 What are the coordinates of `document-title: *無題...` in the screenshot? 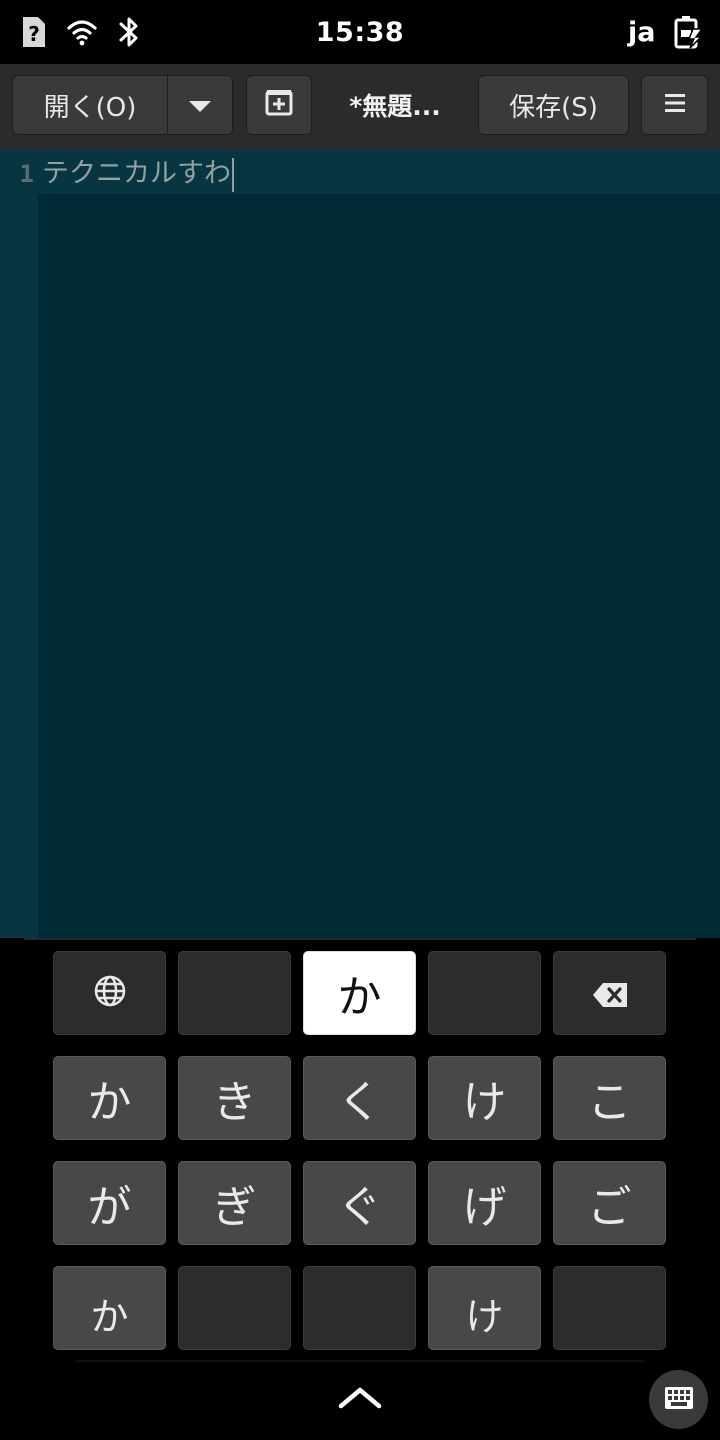 It's located at (395, 106).